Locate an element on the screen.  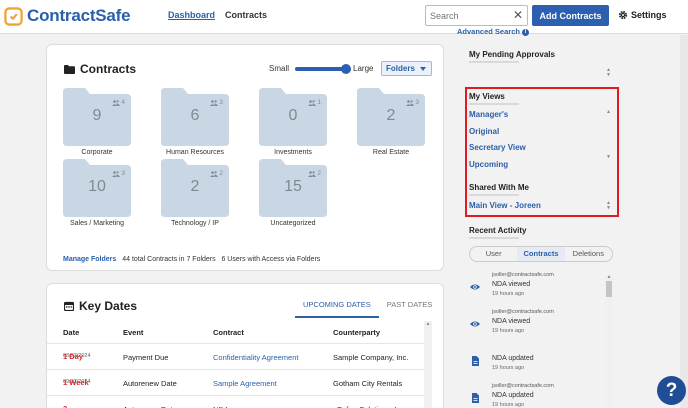
folder-name: Uncategorized is located at coordinates (293, 223).